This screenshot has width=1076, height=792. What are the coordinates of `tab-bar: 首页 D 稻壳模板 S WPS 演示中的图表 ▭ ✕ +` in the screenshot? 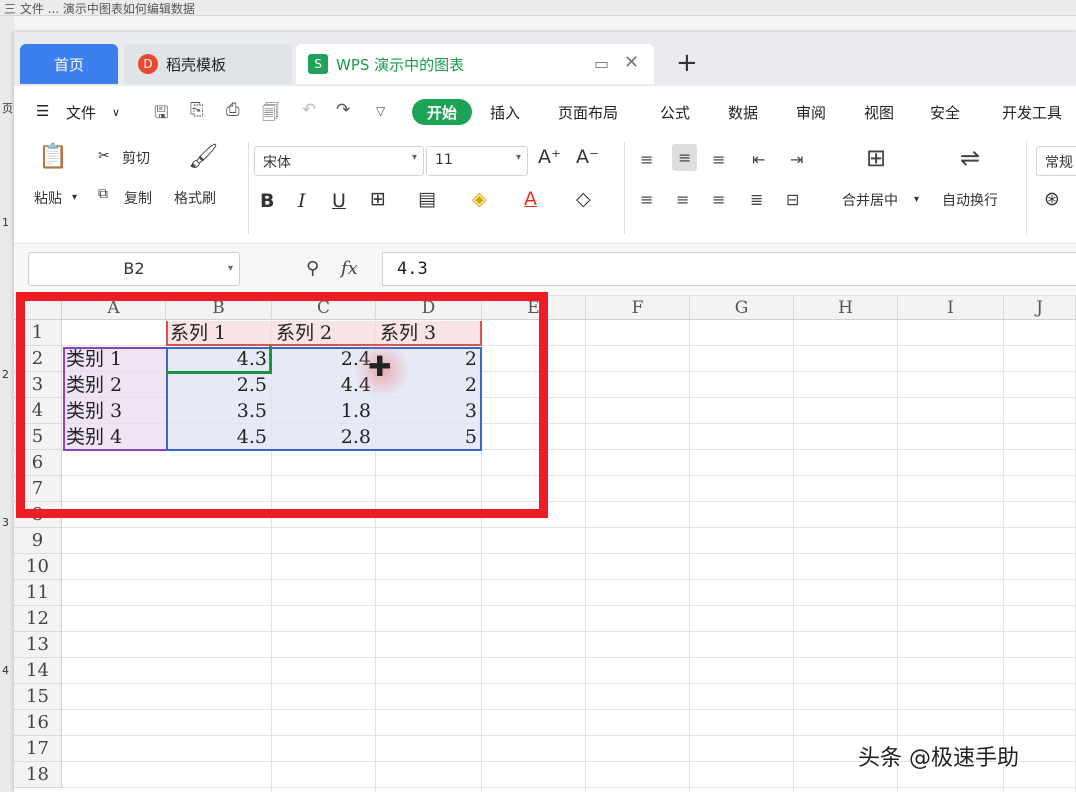 It's located at (545, 59).